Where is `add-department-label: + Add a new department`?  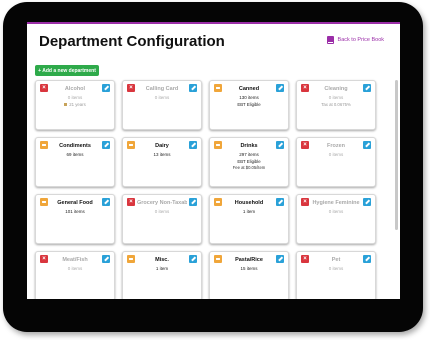 add-department-label: + Add a new department is located at coordinates (67, 70).